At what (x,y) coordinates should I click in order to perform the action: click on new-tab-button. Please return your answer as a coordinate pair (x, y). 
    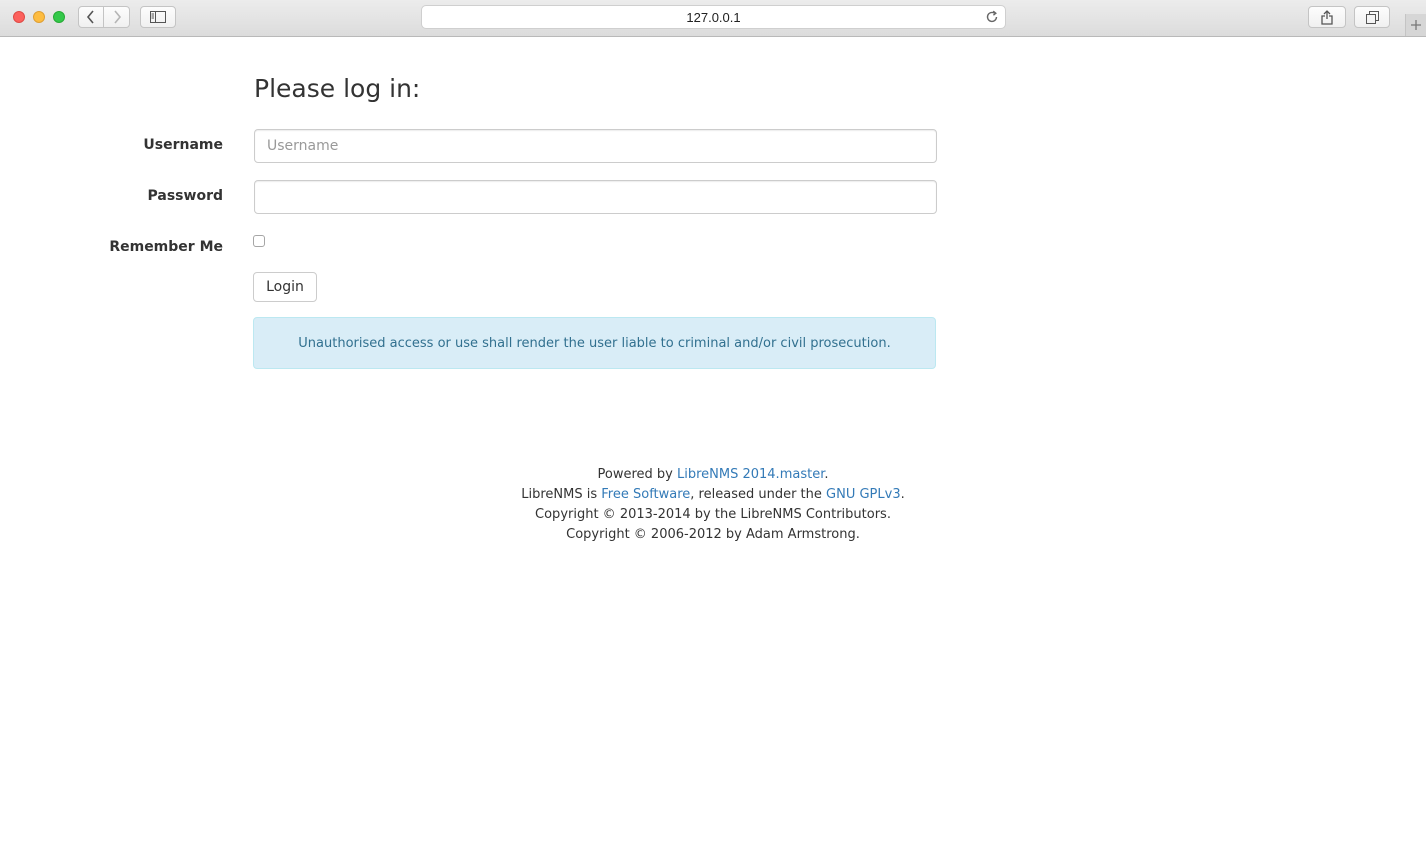
    Looking at the image, I should click on (1415, 25).